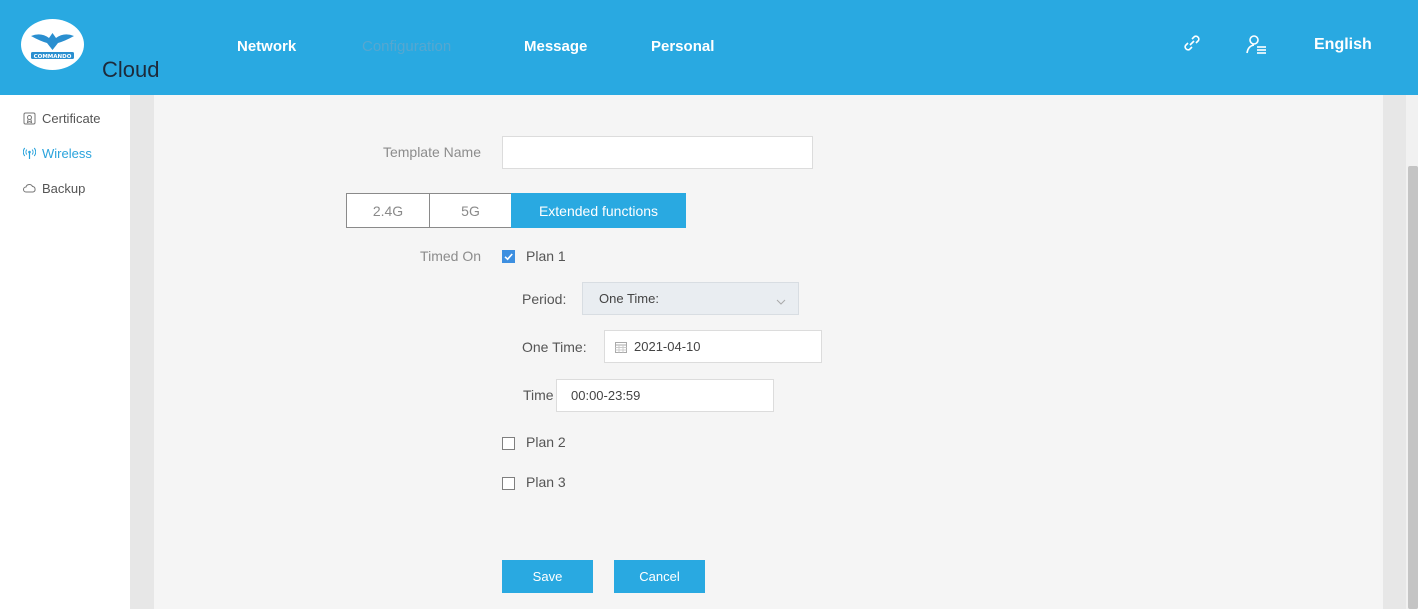 Image resolution: width=1418 pixels, height=609 pixels. Describe the element at coordinates (64, 188) in the screenshot. I see `sidebar-item-label: Backup` at that location.